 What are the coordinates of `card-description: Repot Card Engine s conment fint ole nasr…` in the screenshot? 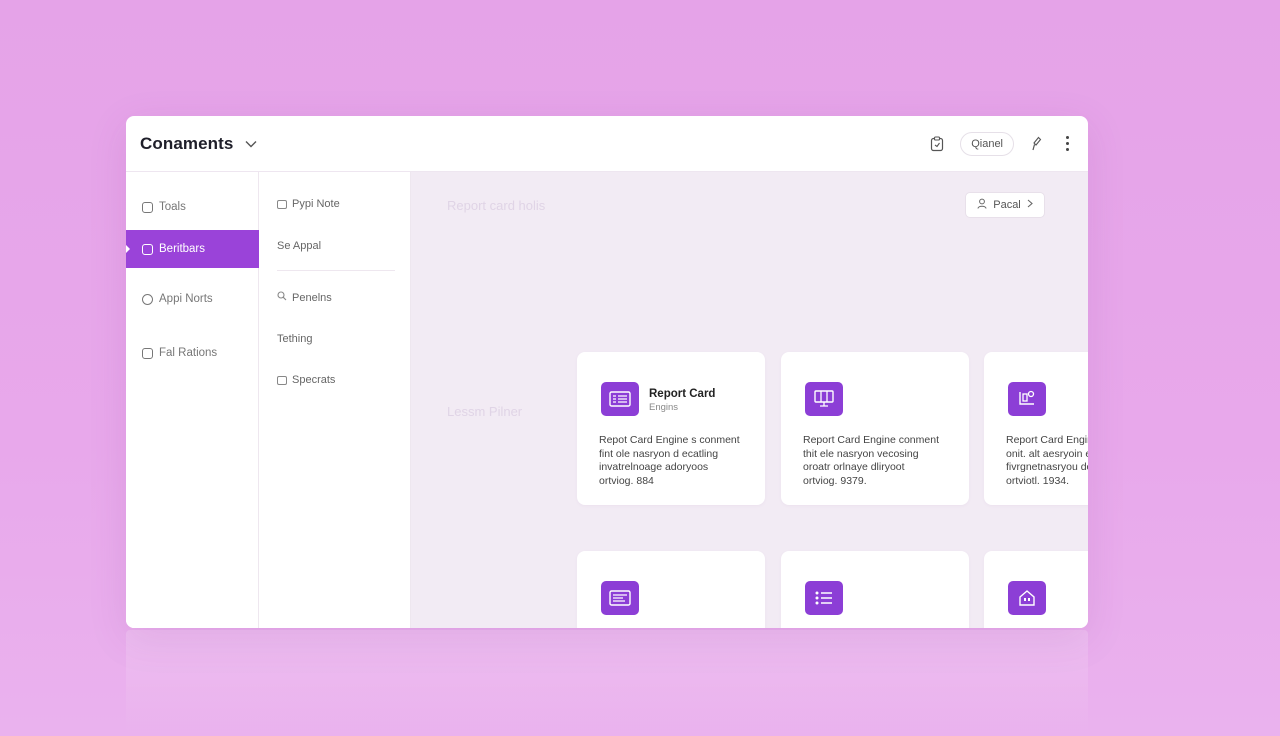 It's located at (677, 461).